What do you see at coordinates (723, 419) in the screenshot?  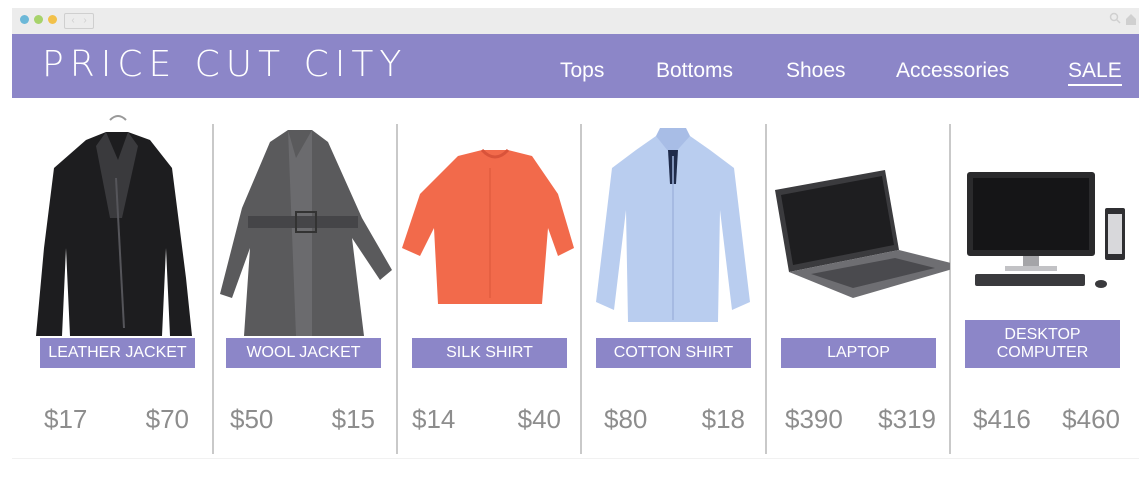 I see `price-sale: $18` at bounding box center [723, 419].